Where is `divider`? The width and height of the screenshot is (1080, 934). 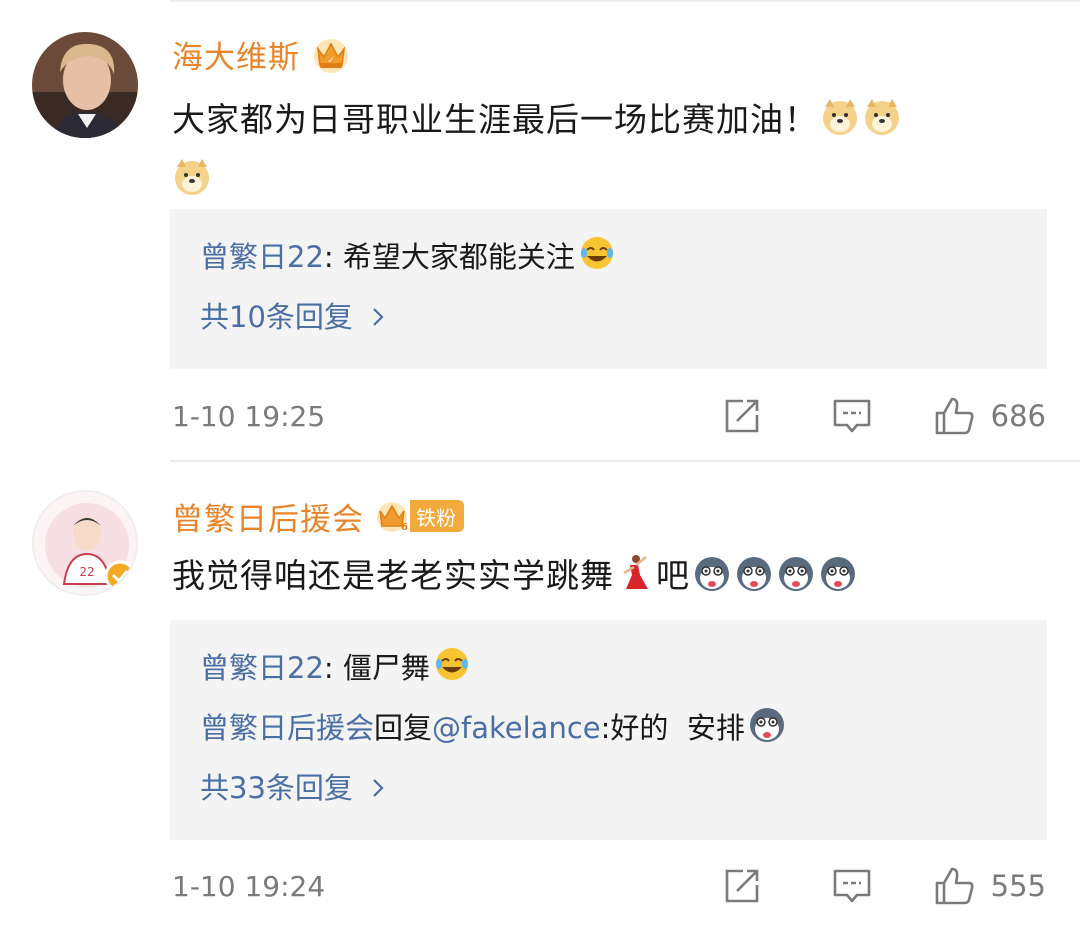
divider is located at coordinates (625, 1).